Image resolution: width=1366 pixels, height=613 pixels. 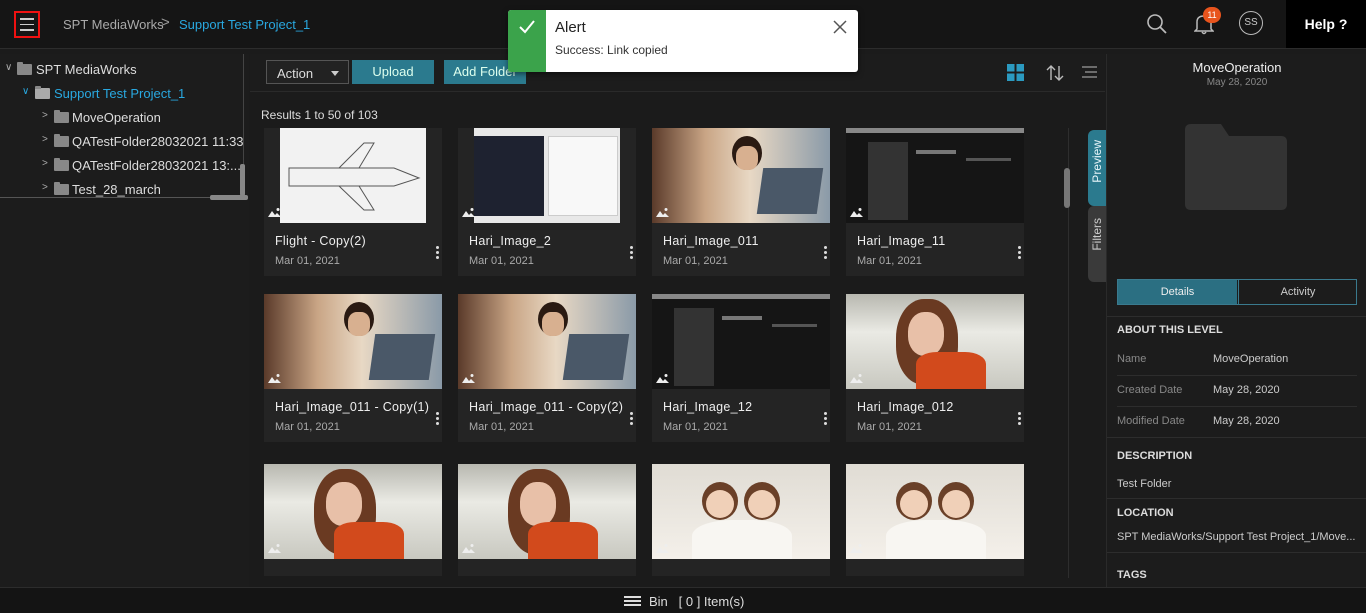 I want to click on tab-details: Details, so click(x=1177, y=292).